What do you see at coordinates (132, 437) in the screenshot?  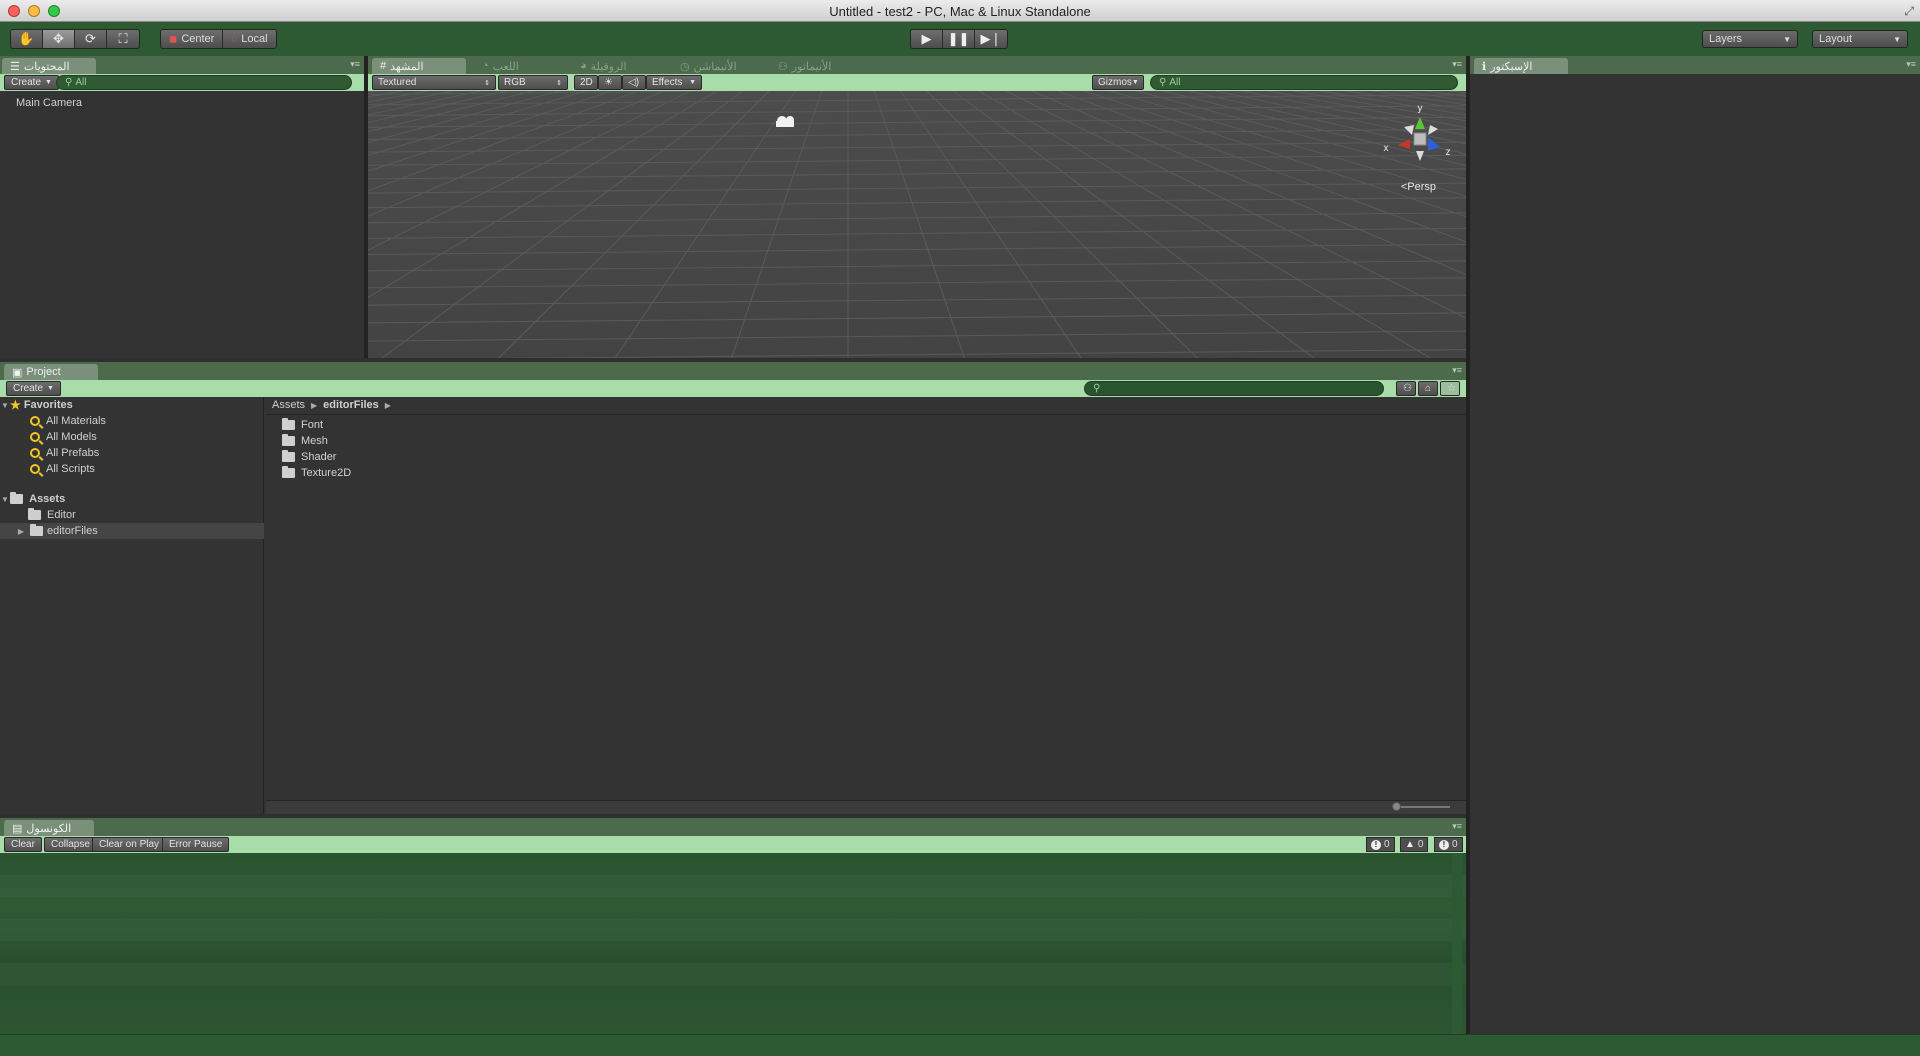 I see `favorite-all-models: All Models` at bounding box center [132, 437].